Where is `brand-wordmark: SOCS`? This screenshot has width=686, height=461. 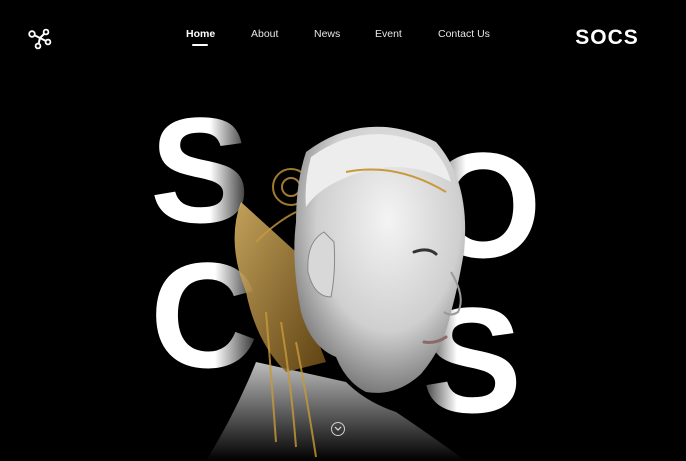 brand-wordmark: SOCS is located at coordinates (607, 37).